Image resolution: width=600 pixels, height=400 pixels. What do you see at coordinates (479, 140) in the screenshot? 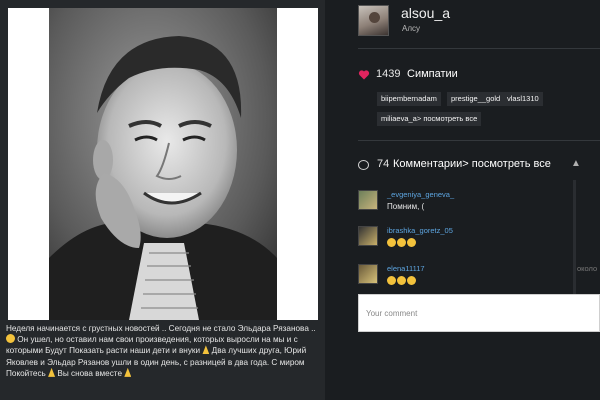
I see `likes-divider` at bounding box center [479, 140].